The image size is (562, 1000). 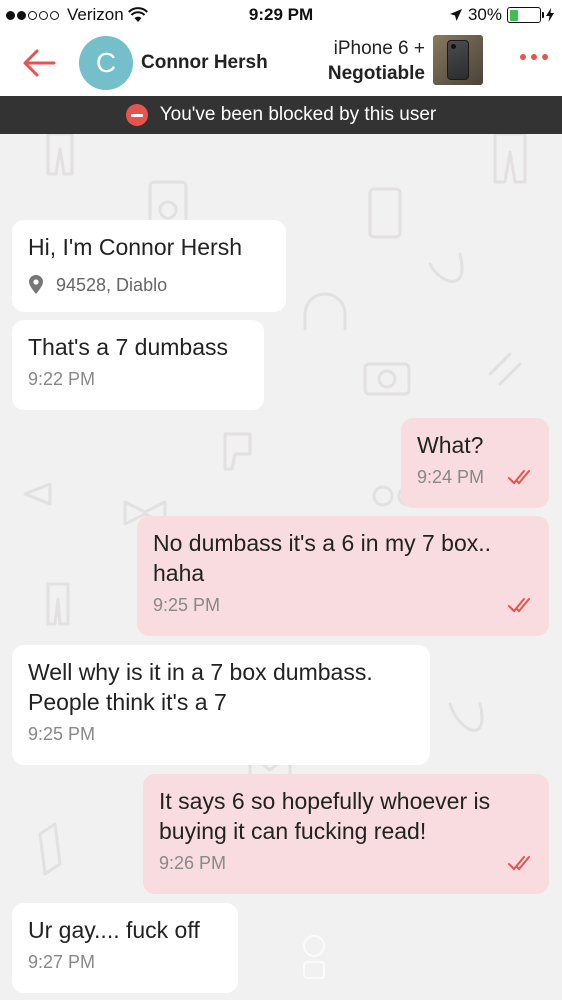 What do you see at coordinates (484, 14) in the screenshot?
I see `battery-percent: 30%` at bounding box center [484, 14].